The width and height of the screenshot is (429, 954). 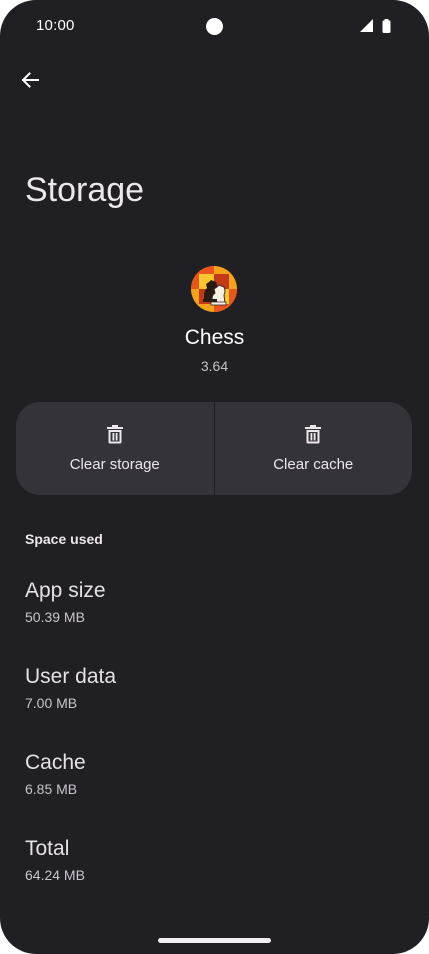 What do you see at coordinates (366, 25) in the screenshot?
I see `signal-icon` at bounding box center [366, 25].